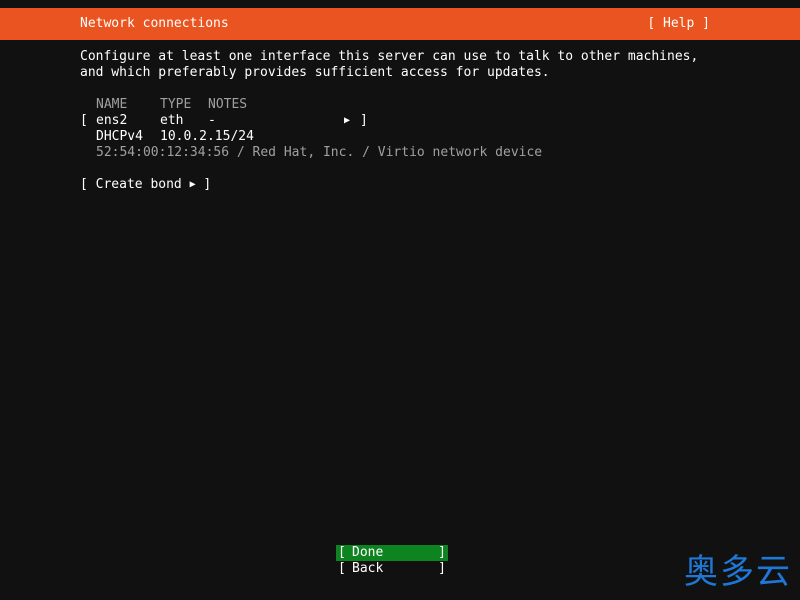 The height and width of the screenshot is (600, 800). What do you see at coordinates (112, 120) in the screenshot?
I see `interface-name: ens2` at bounding box center [112, 120].